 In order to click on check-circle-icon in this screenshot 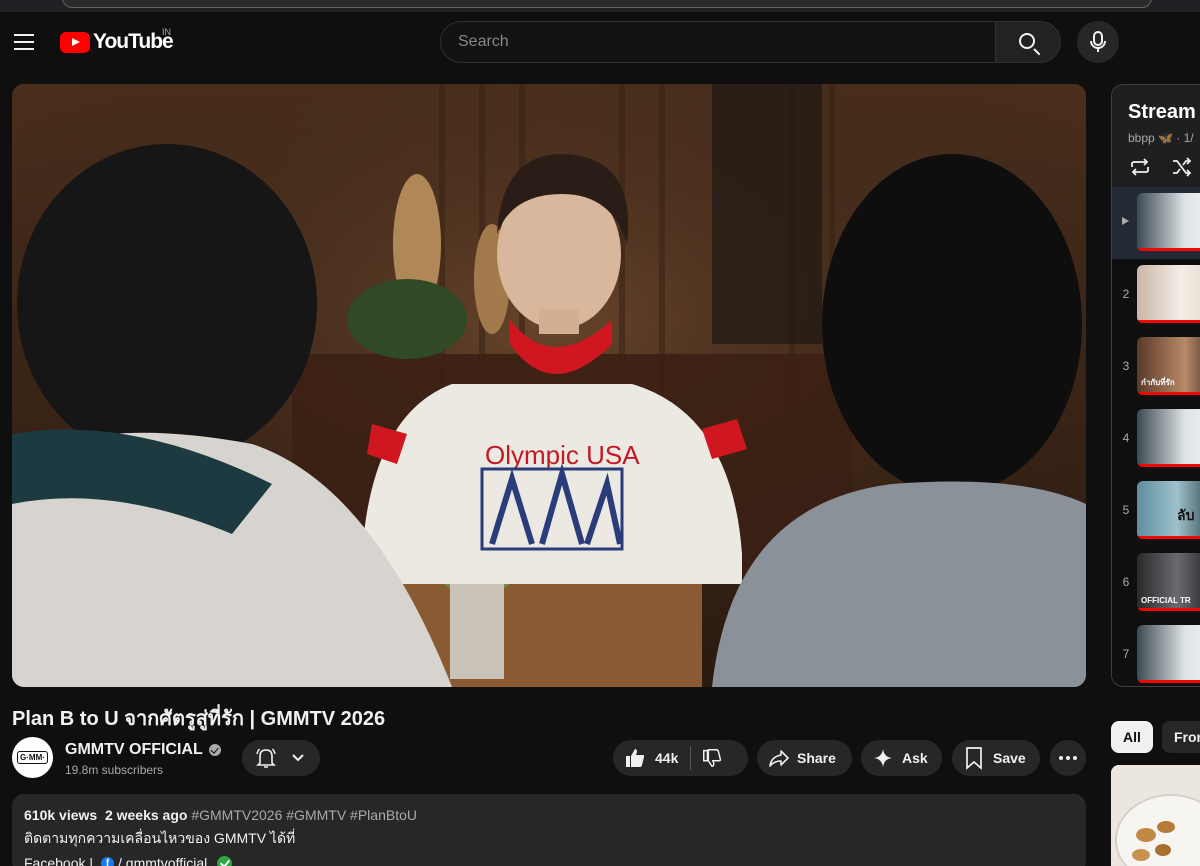, I will do `click(225, 860)`.